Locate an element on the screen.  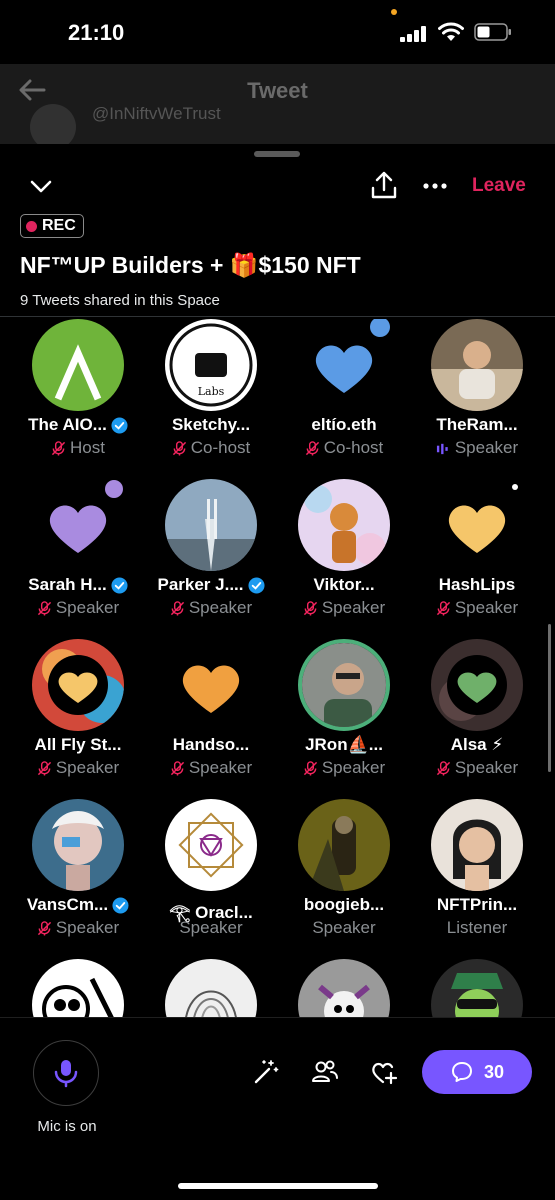
sheet-grabber is located at coordinates (277, 154).